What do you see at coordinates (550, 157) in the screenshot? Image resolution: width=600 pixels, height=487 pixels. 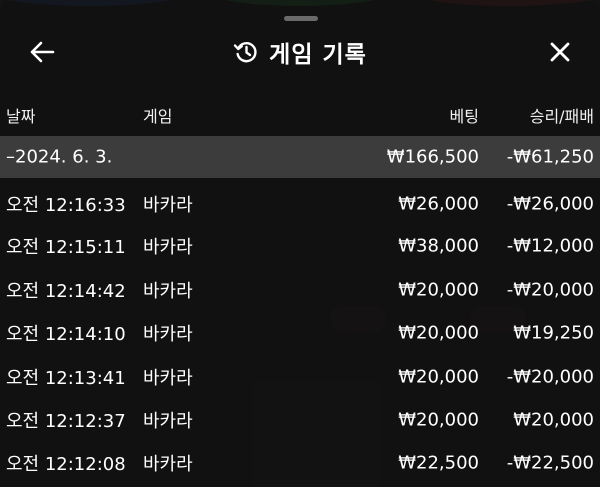 I see `summary-result: -₩61,250` at bounding box center [550, 157].